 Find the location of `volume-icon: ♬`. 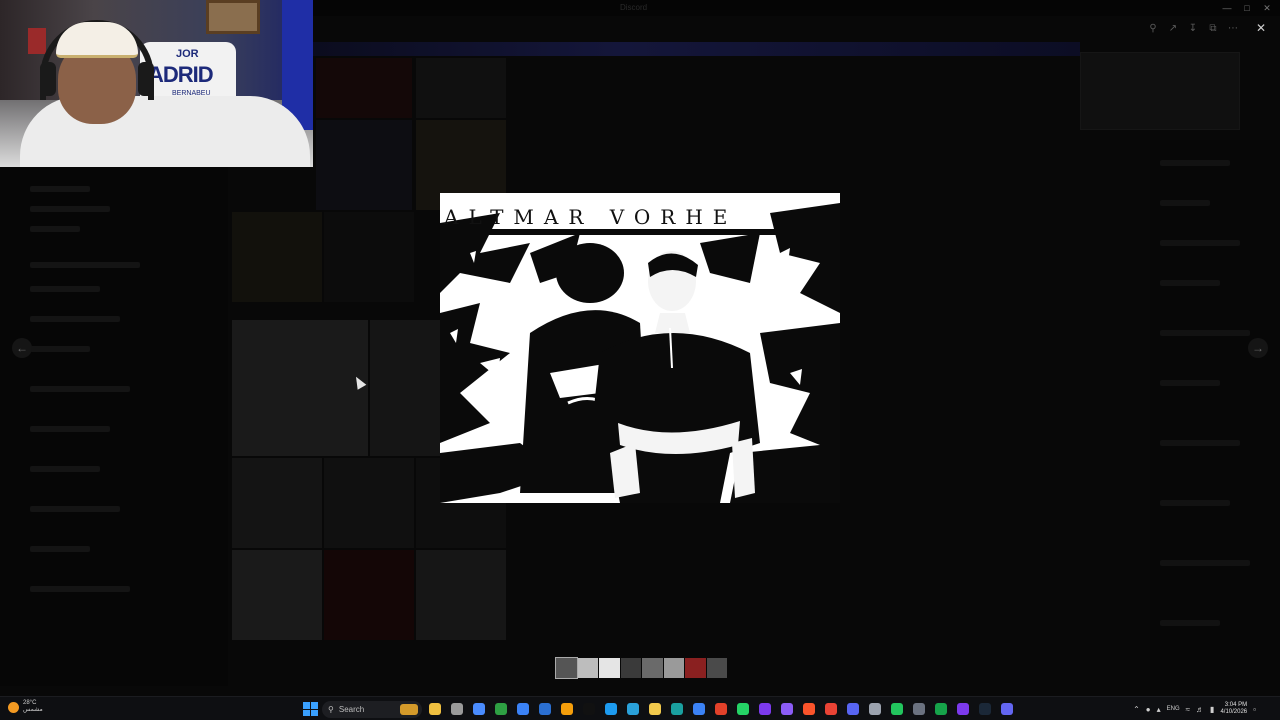

volume-icon: ♬ is located at coordinates (1200, 709).